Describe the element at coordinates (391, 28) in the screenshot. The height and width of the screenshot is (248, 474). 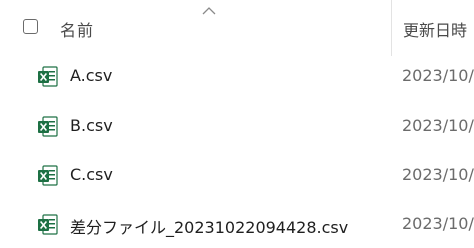
I see `column-divider` at that location.